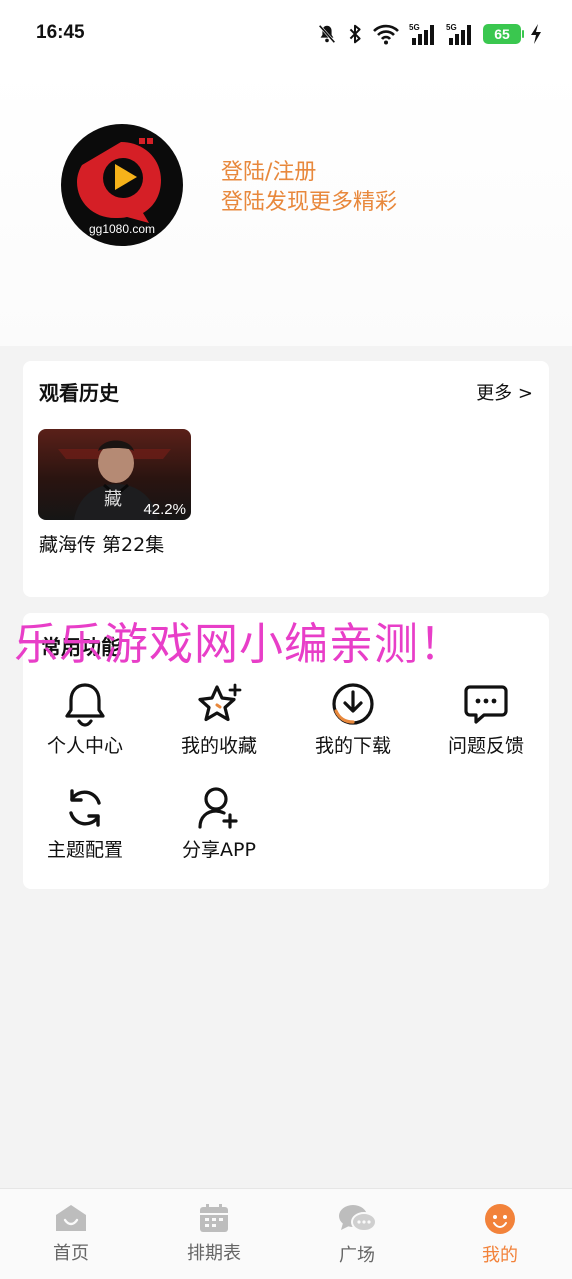 The image size is (572, 1279). I want to click on profile-icon, so click(500, 1219).